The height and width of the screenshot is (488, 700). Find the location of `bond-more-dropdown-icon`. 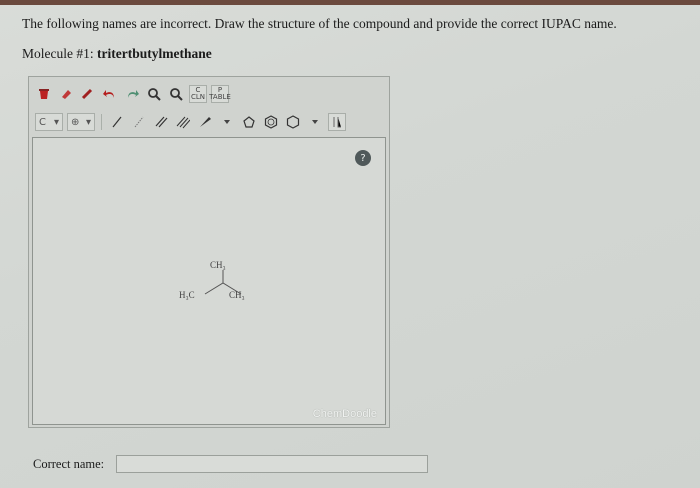

bond-more-dropdown-icon is located at coordinates (227, 122).